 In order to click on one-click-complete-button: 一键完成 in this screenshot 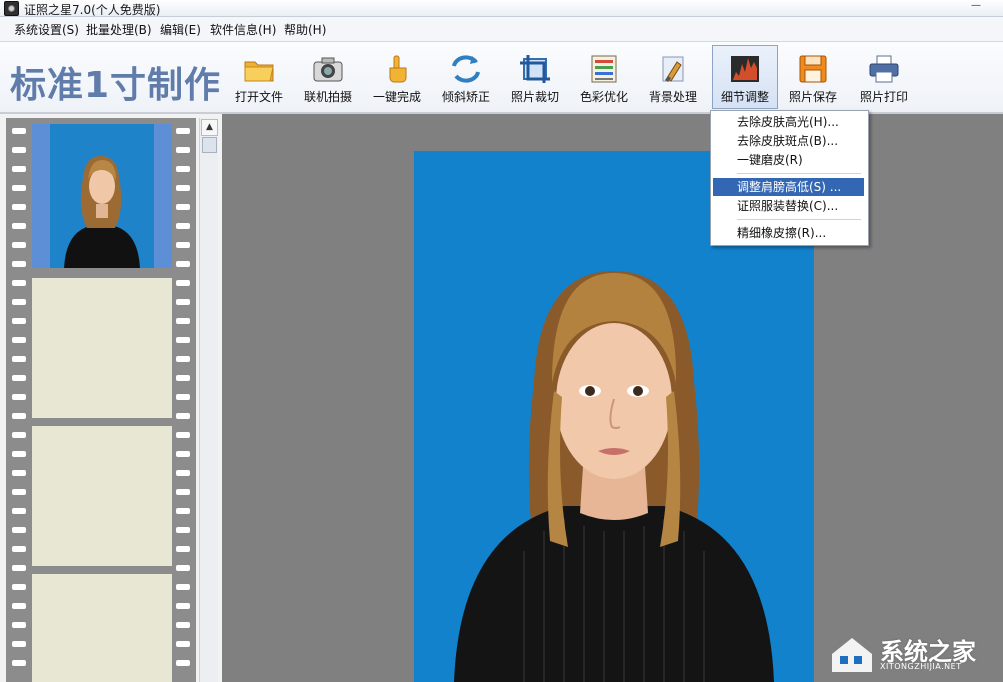, I will do `click(397, 76)`.